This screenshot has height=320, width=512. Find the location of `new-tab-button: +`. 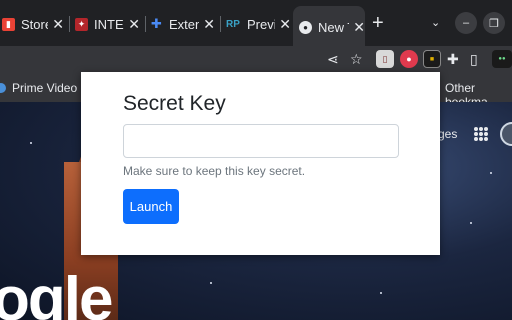

new-tab-button: + is located at coordinates (378, 23).